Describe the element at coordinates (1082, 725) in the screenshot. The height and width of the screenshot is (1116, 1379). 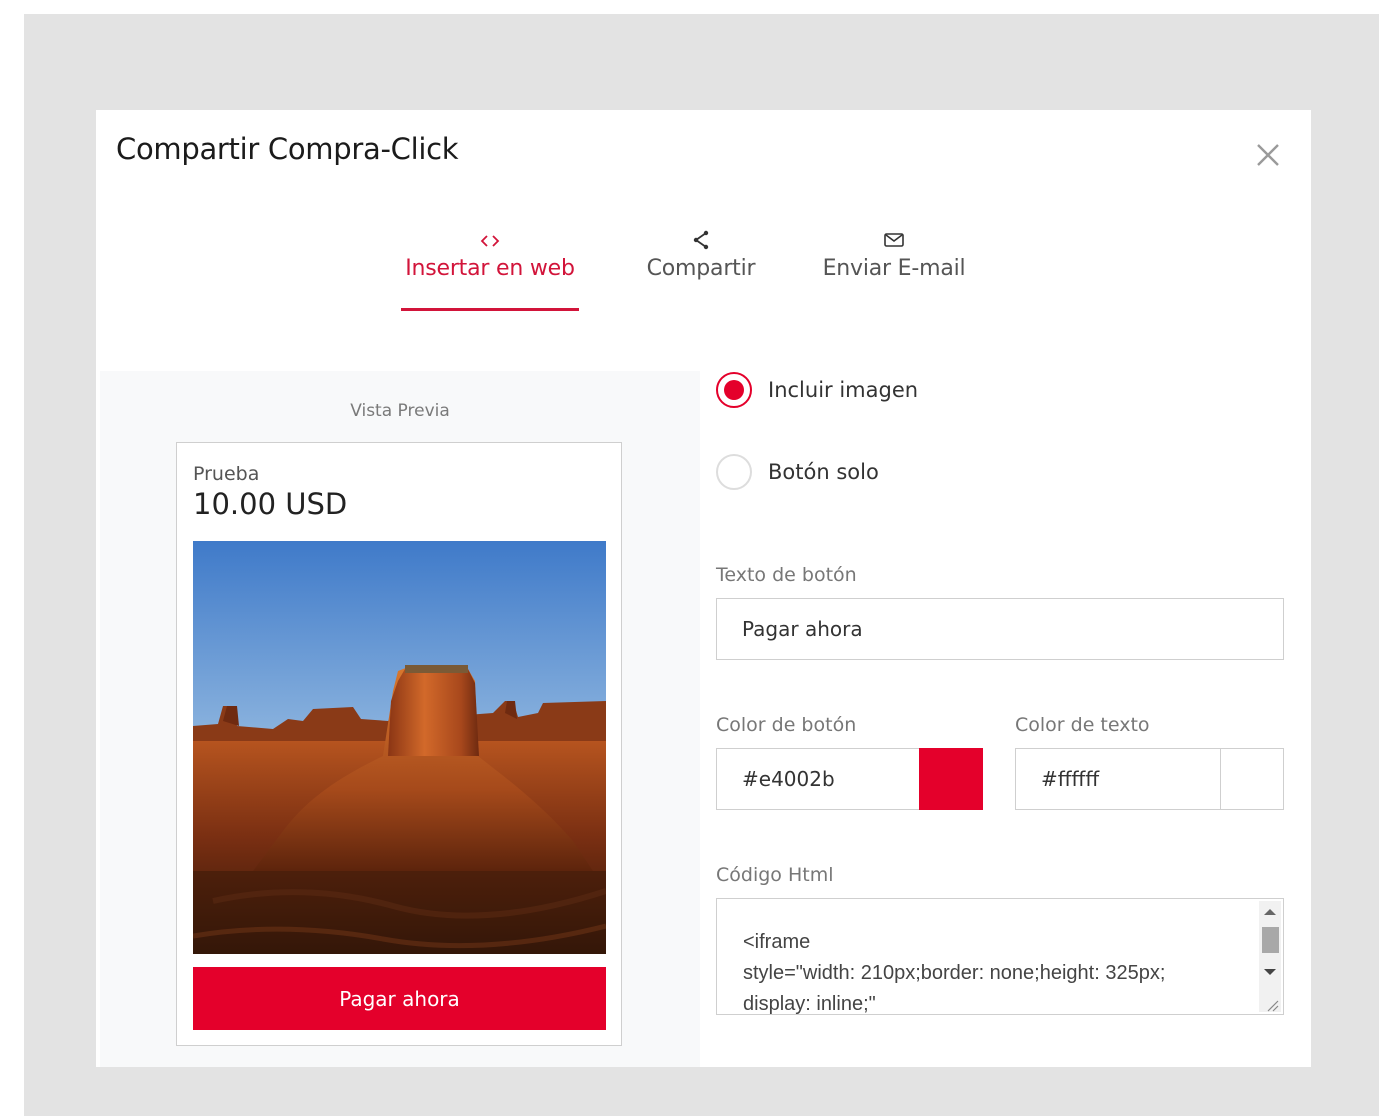
I see `text-color-label: Color de texto` at that location.